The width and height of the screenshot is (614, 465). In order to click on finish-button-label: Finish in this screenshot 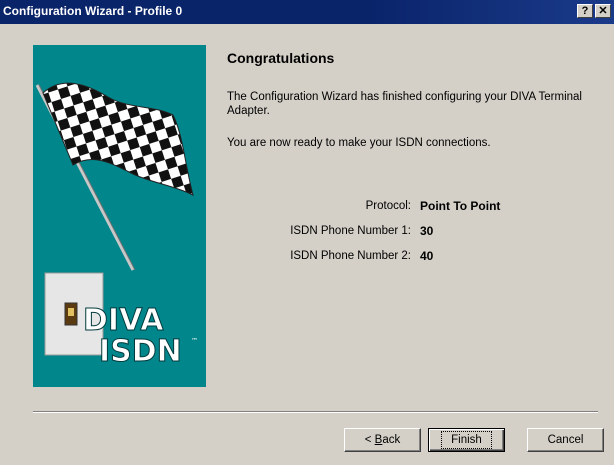, I will do `click(466, 440)`.